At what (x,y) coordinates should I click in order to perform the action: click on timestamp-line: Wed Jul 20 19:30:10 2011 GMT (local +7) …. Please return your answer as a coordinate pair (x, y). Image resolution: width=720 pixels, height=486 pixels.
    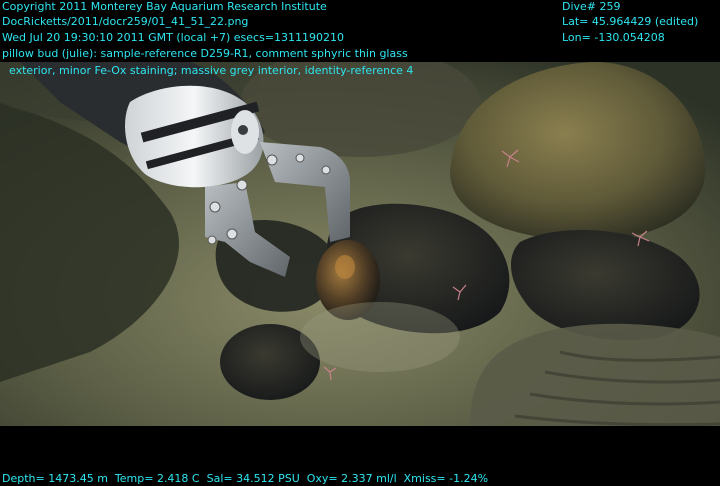
    Looking at the image, I should click on (173, 37).